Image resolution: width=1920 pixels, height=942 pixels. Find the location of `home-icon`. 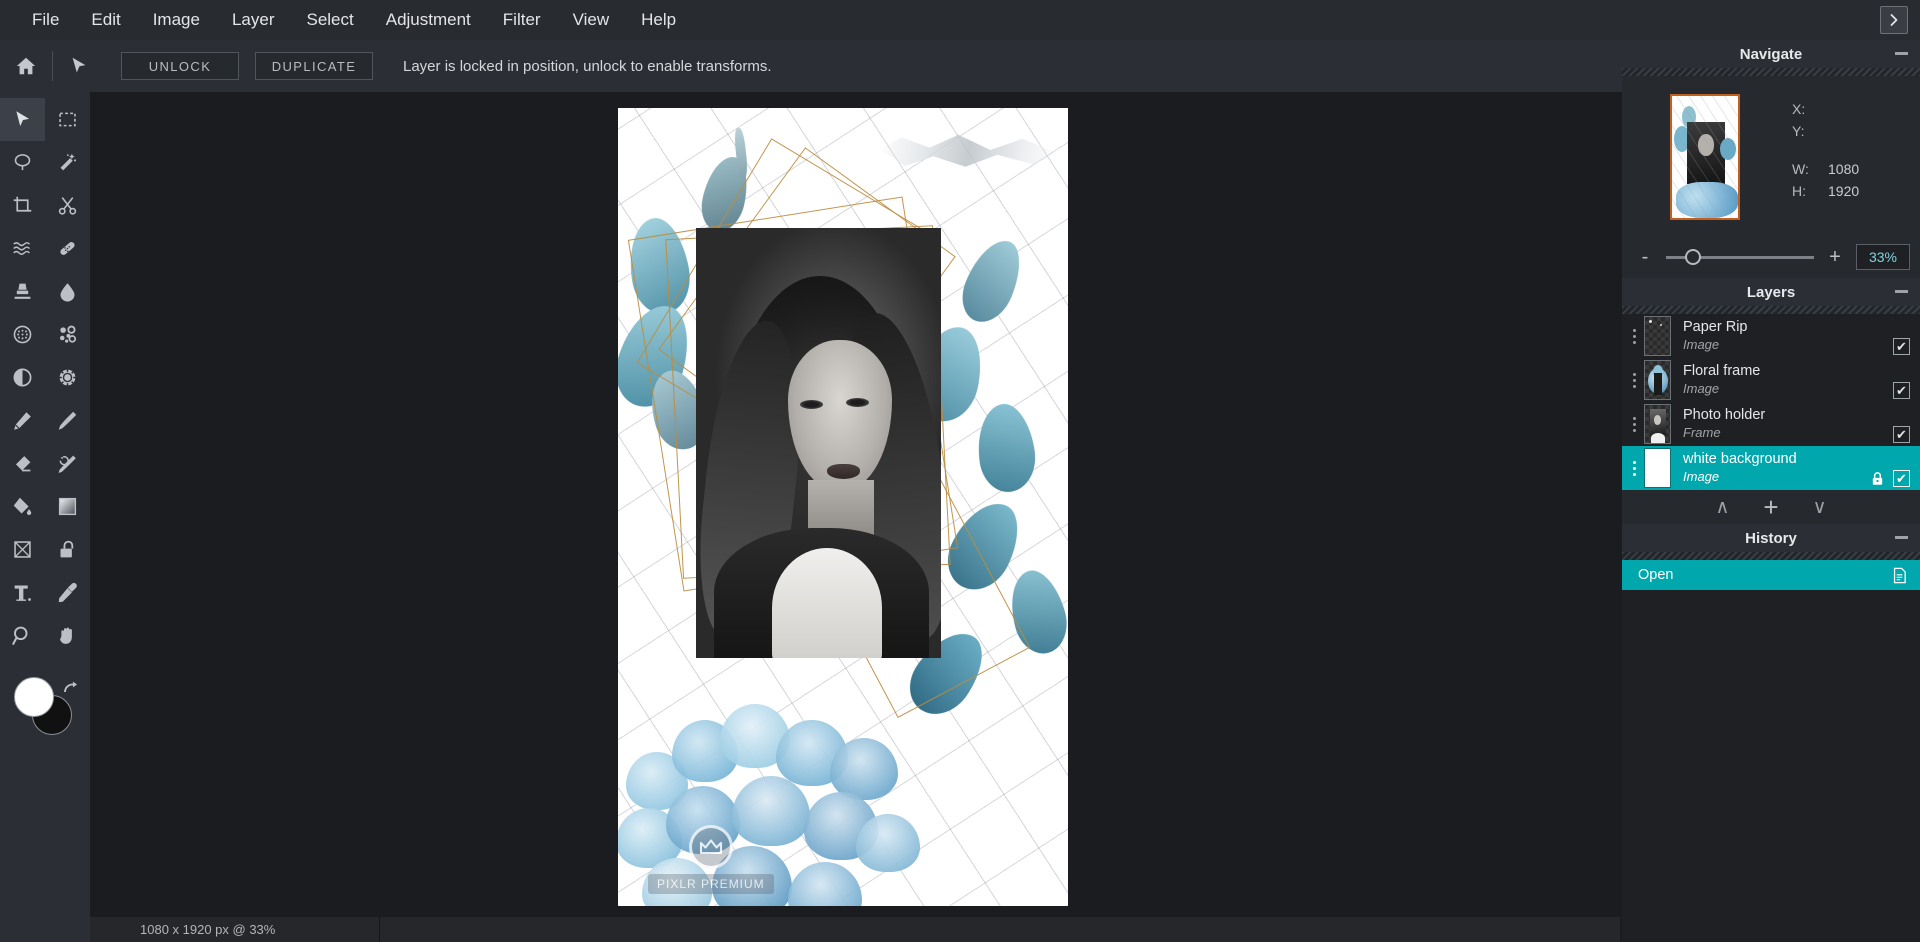

home-icon is located at coordinates (26, 66).